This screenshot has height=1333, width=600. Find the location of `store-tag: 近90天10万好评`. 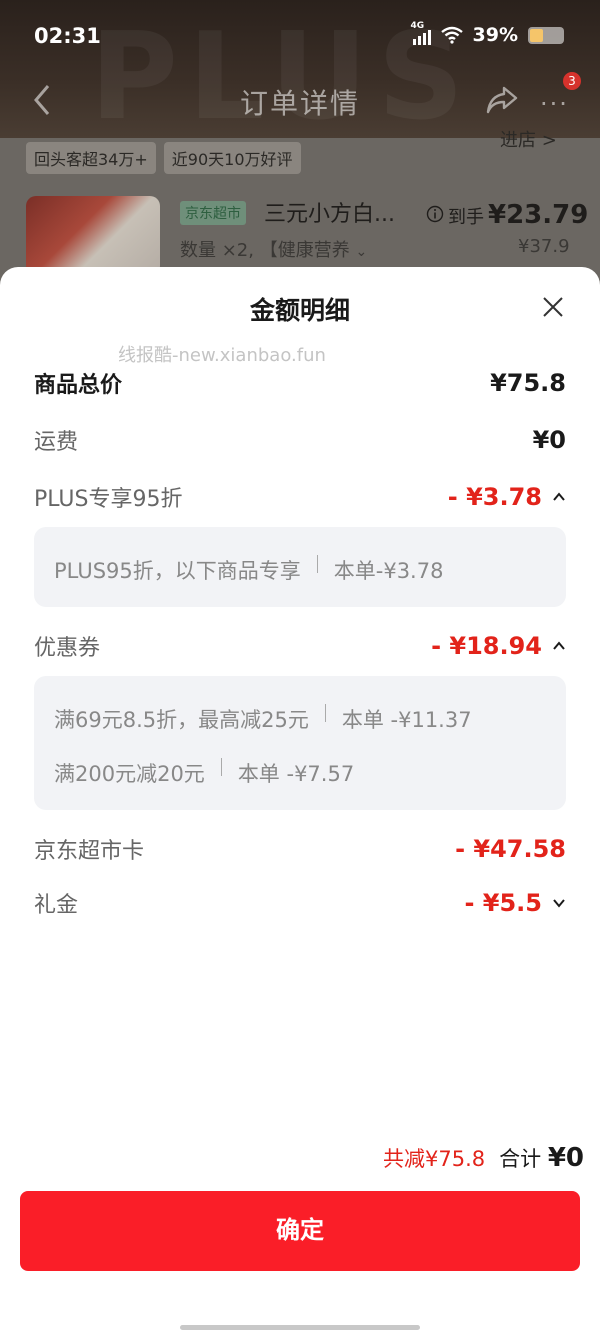

store-tag: 近90天10万好评 is located at coordinates (232, 158).